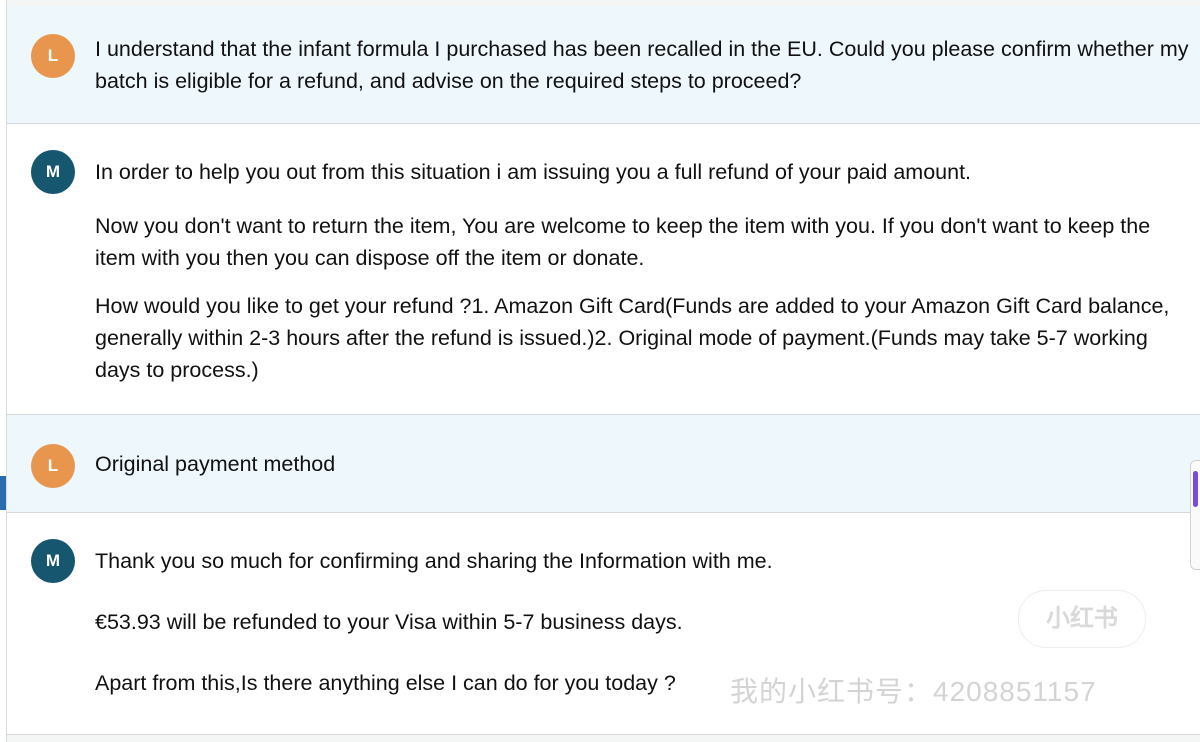 This screenshot has height=742, width=1200. I want to click on chat-message: L Original payment method, so click(603, 464).